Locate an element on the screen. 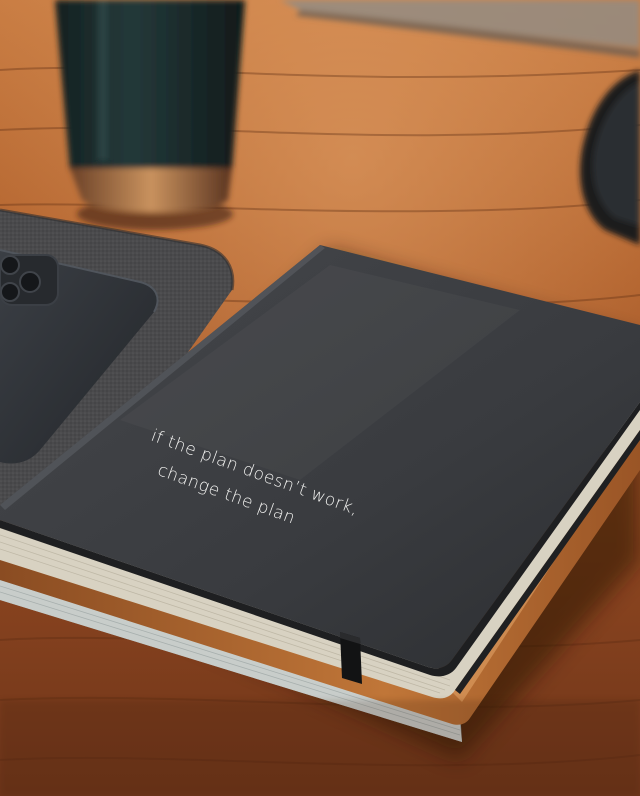 The height and width of the screenshot is (796, 640). tumbler-cup is located at coordinates (150, 115).